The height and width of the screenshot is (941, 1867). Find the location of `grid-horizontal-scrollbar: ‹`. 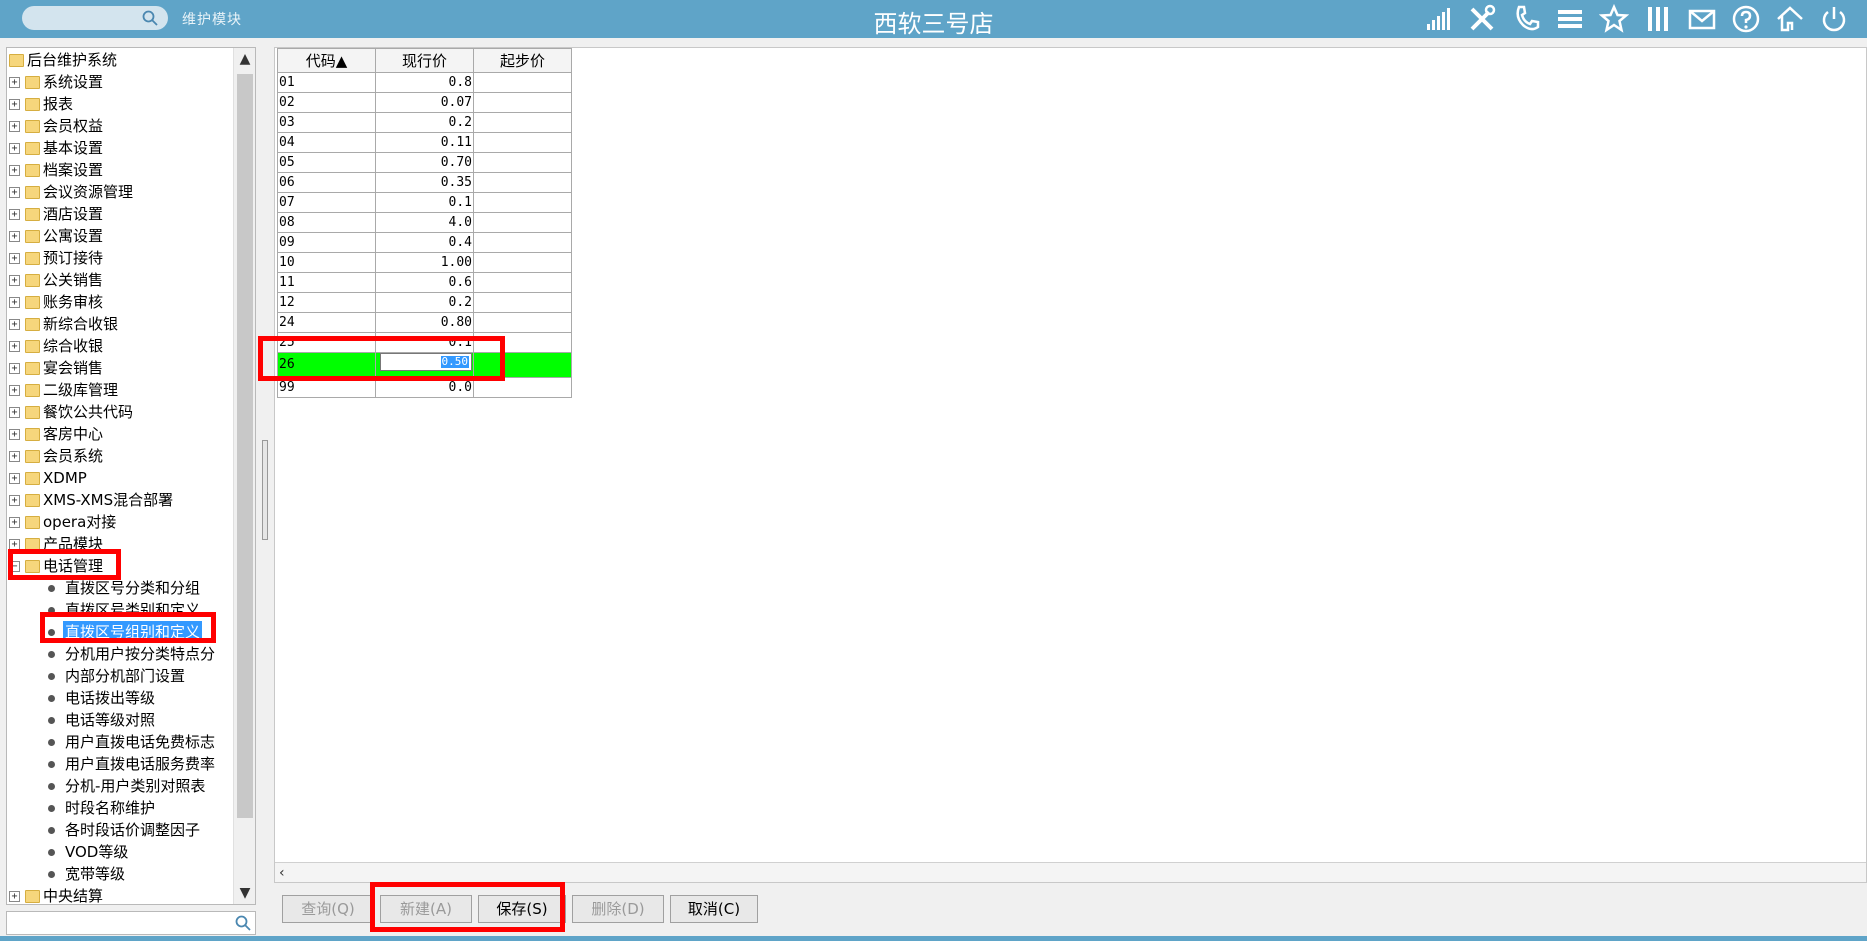

grid-horizontal-scrollbar: ‹ is located at coordinates (1070, 872).